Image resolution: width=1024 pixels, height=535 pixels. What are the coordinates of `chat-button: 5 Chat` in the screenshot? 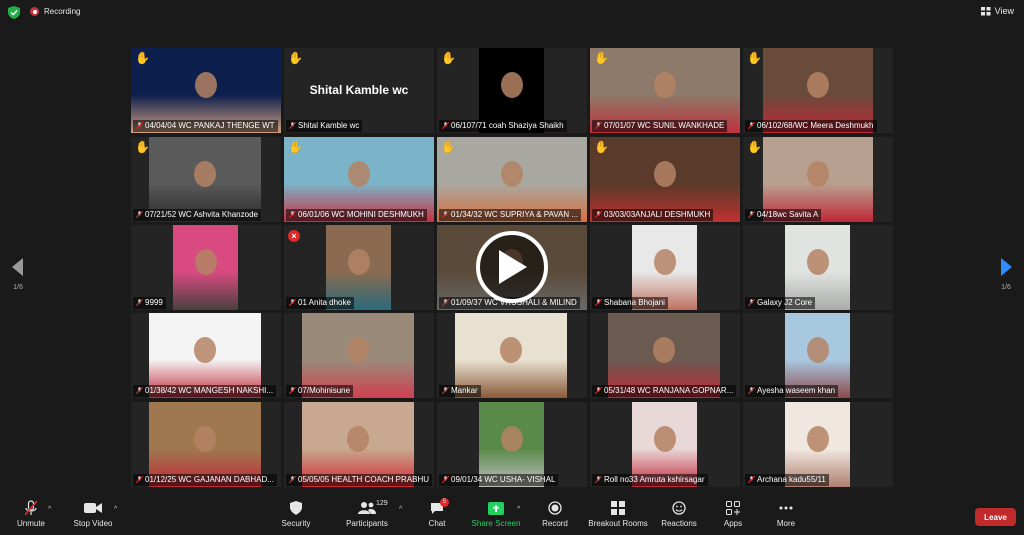 It's located at (437, 516).